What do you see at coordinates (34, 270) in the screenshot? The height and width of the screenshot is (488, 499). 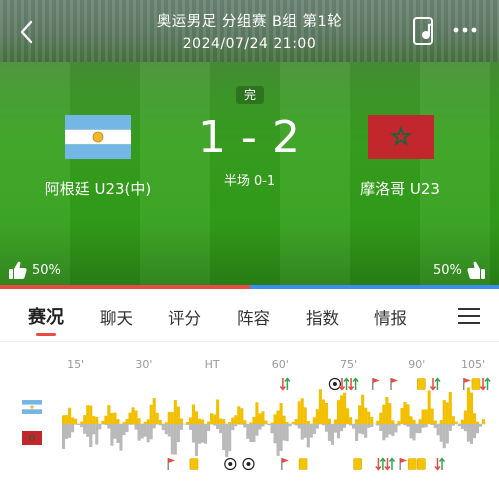 I see `home-support-button: 50%` at bounding box center [34, 270].